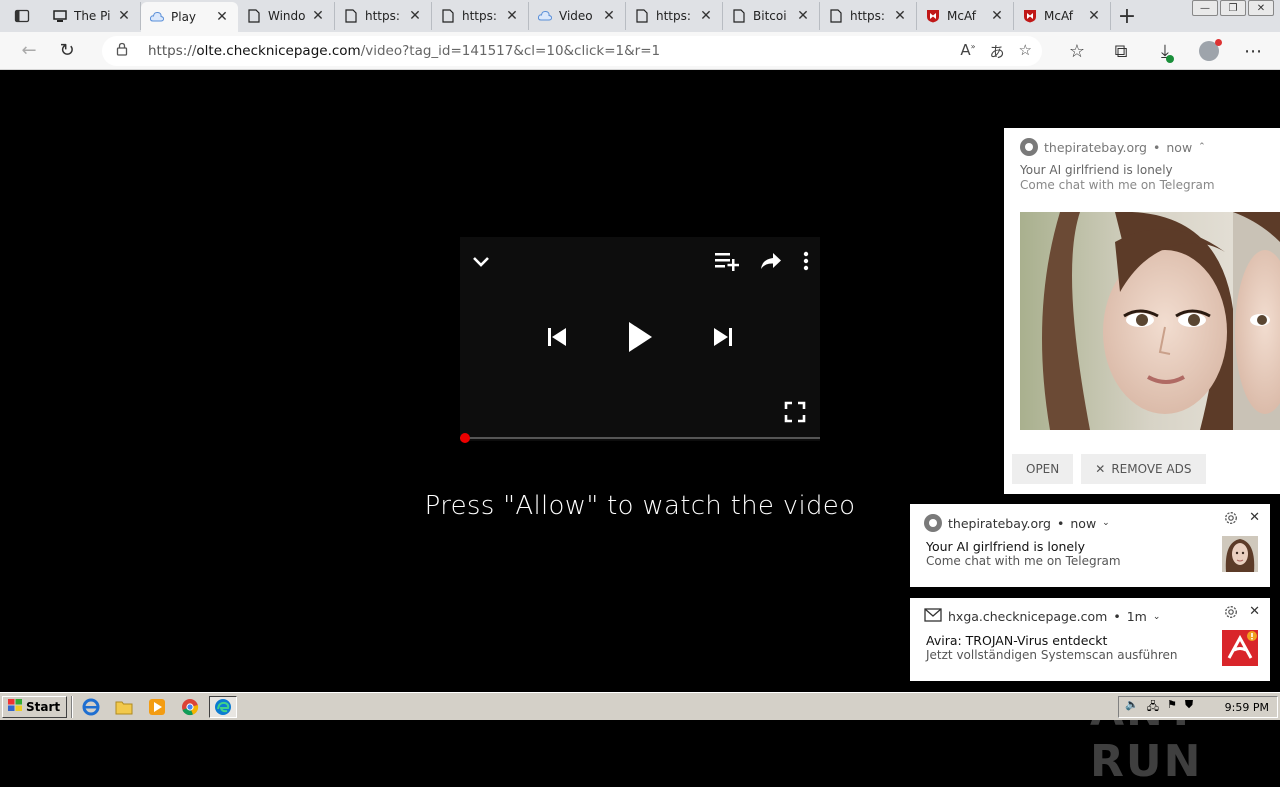 This screenshot has height=787, width=1280. Describe the element at coordinates (189, 17) in the screenshot. I see `tab-2: Play ✕` at that location.